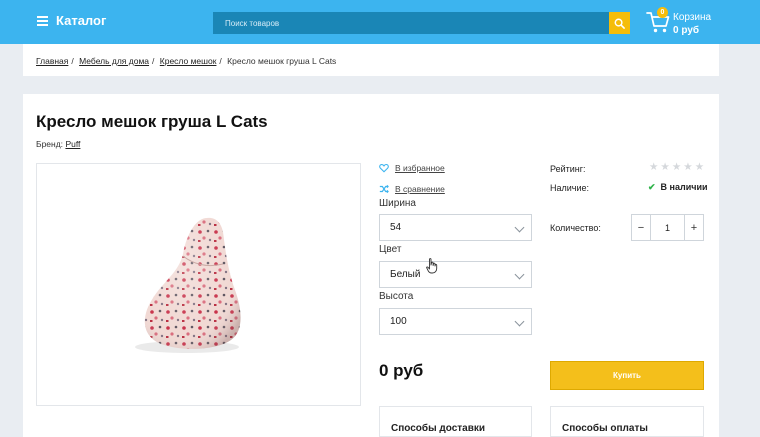  I want to click on catalog-label: Каталог, so click(81, 20).